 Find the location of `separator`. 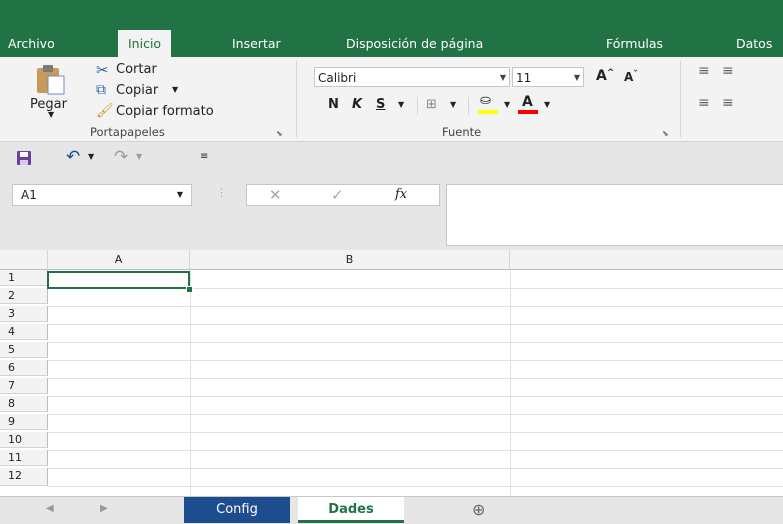

separator is located at coordinates (417, 106).